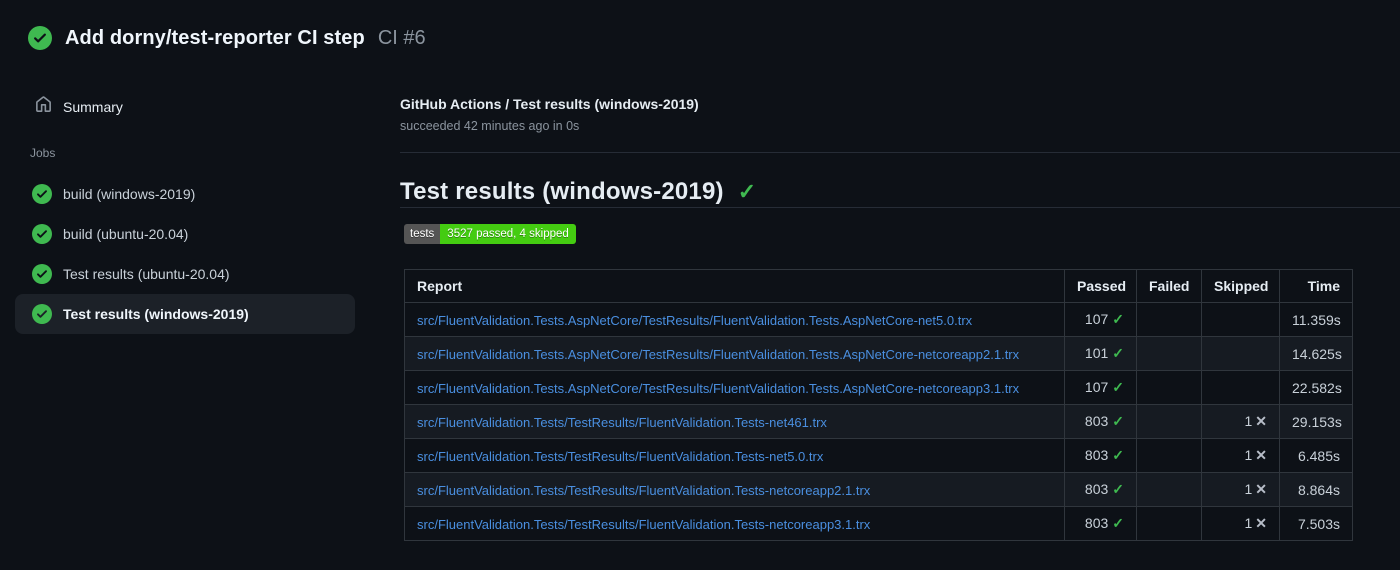 The height and width of the screenshot is (570, 1400). Describe the element at coordinates (508, 234) in the screenshot. I see `tests-badge-value: 3527 passed, 4 skipped` at that location.